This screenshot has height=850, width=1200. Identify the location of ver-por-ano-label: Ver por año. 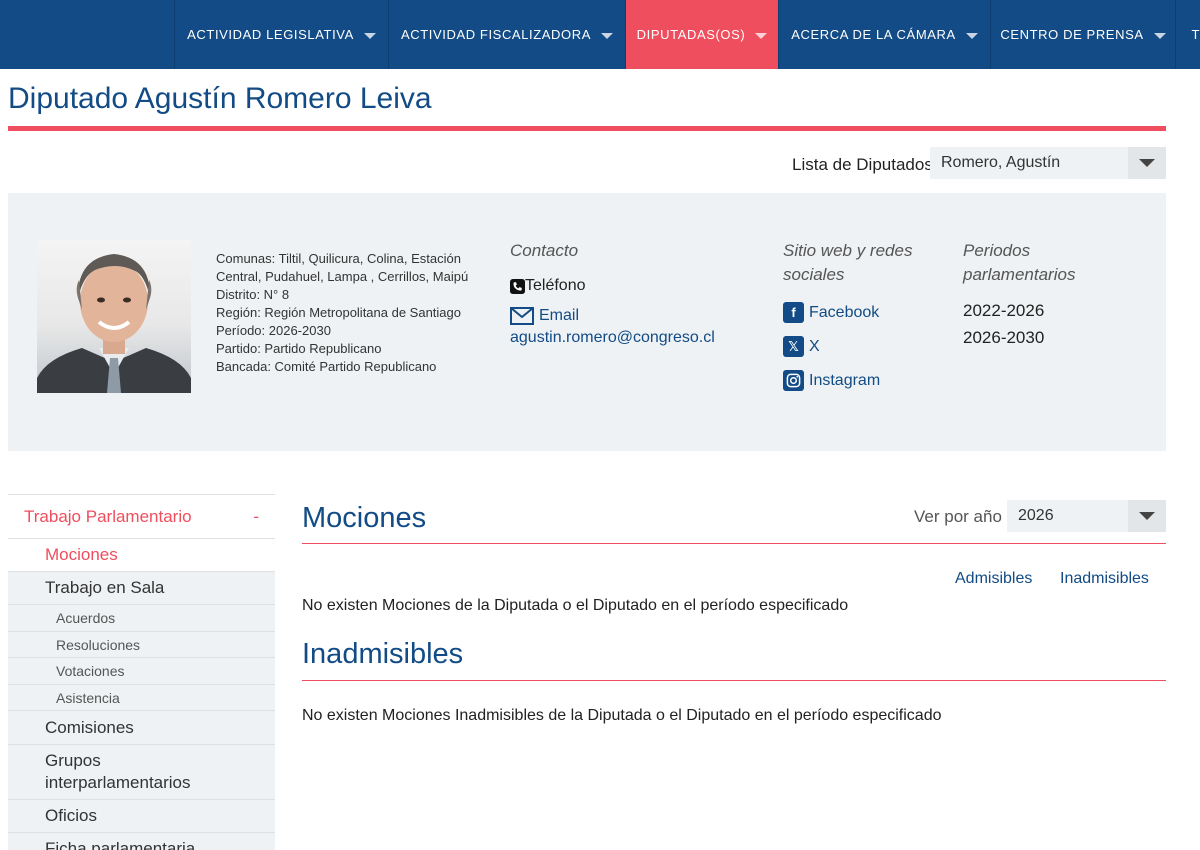
(958, 516).